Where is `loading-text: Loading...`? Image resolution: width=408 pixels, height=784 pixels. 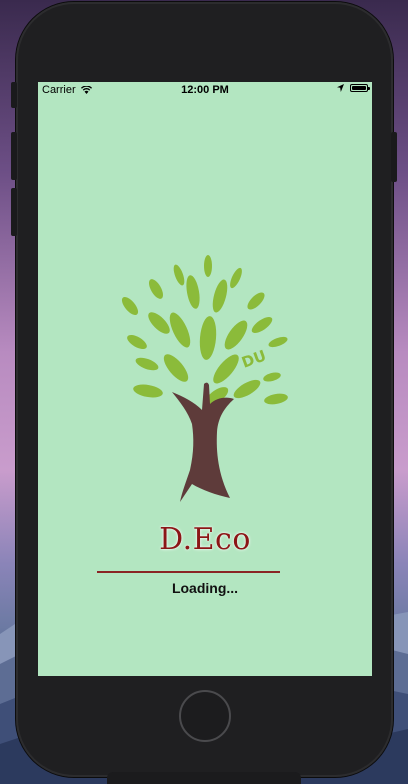
loading-text: Loading... is located at coordinates (205, 588).